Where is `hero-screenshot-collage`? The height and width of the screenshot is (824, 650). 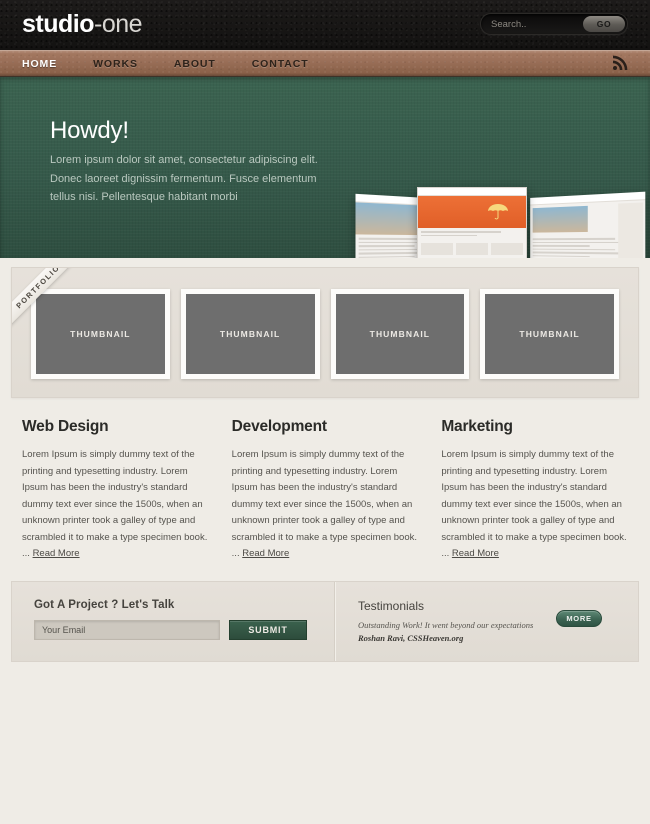 hero-screenshot-collage is located at coordinates (500, 221).